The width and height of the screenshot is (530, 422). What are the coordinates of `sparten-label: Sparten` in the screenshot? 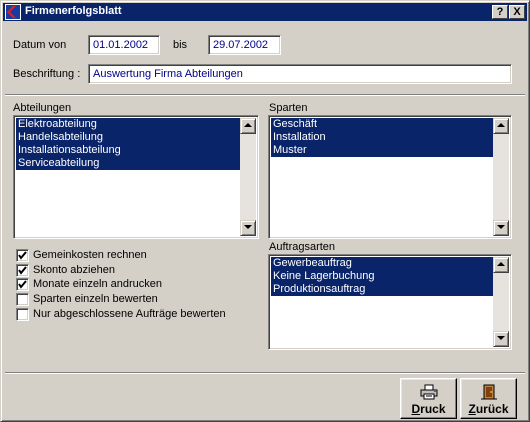 It's located at (288, 108).